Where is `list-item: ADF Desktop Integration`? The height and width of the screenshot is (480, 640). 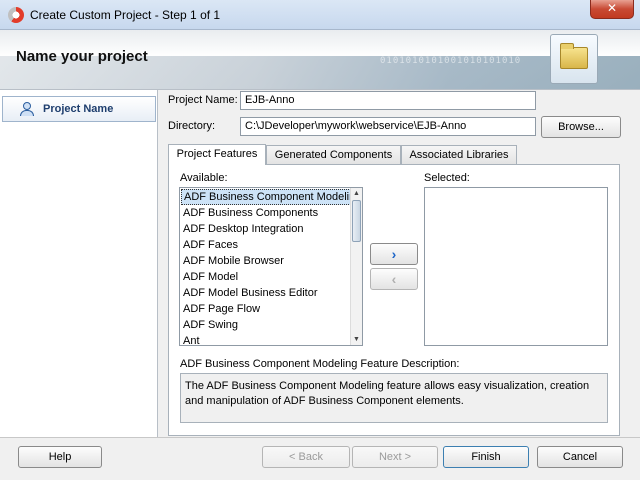 list-item: ADF Desktop Integration is located at coordinates (266, 229).